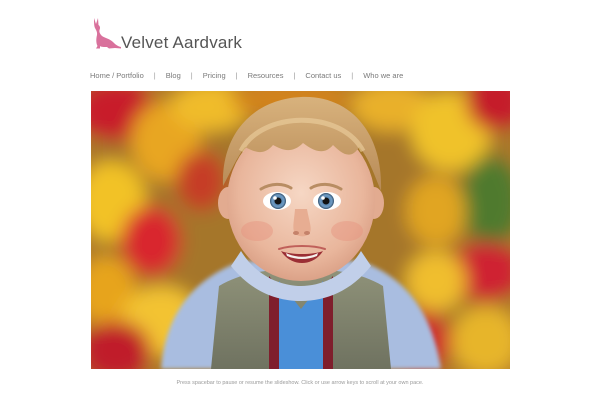 This screenshot has height=400, width=600. I want to click on nav-item-pricing: Pricing, so click(214, 75).